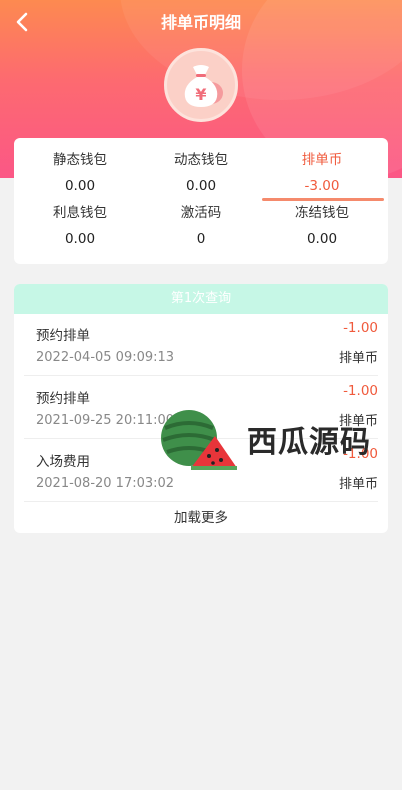 This screenshot has height=790, width=402. What do you see at coordinates (105, 357) in the screenshot?
I see `record-date: 2022-04-05 09:09:13` at bounding box center [105, 357].